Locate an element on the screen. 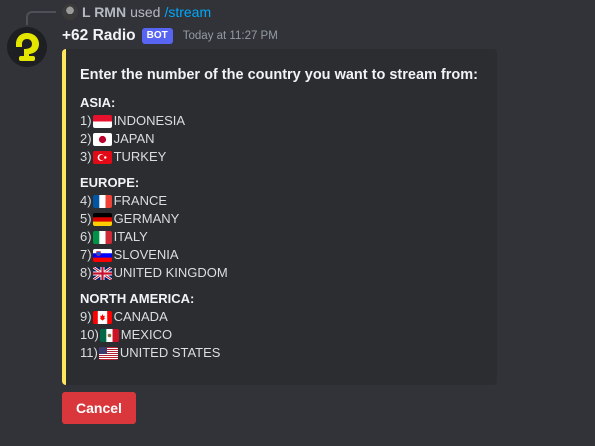 The image size is (595, 446). country-name: SLOVENIA is located at coordinates (146, 254).